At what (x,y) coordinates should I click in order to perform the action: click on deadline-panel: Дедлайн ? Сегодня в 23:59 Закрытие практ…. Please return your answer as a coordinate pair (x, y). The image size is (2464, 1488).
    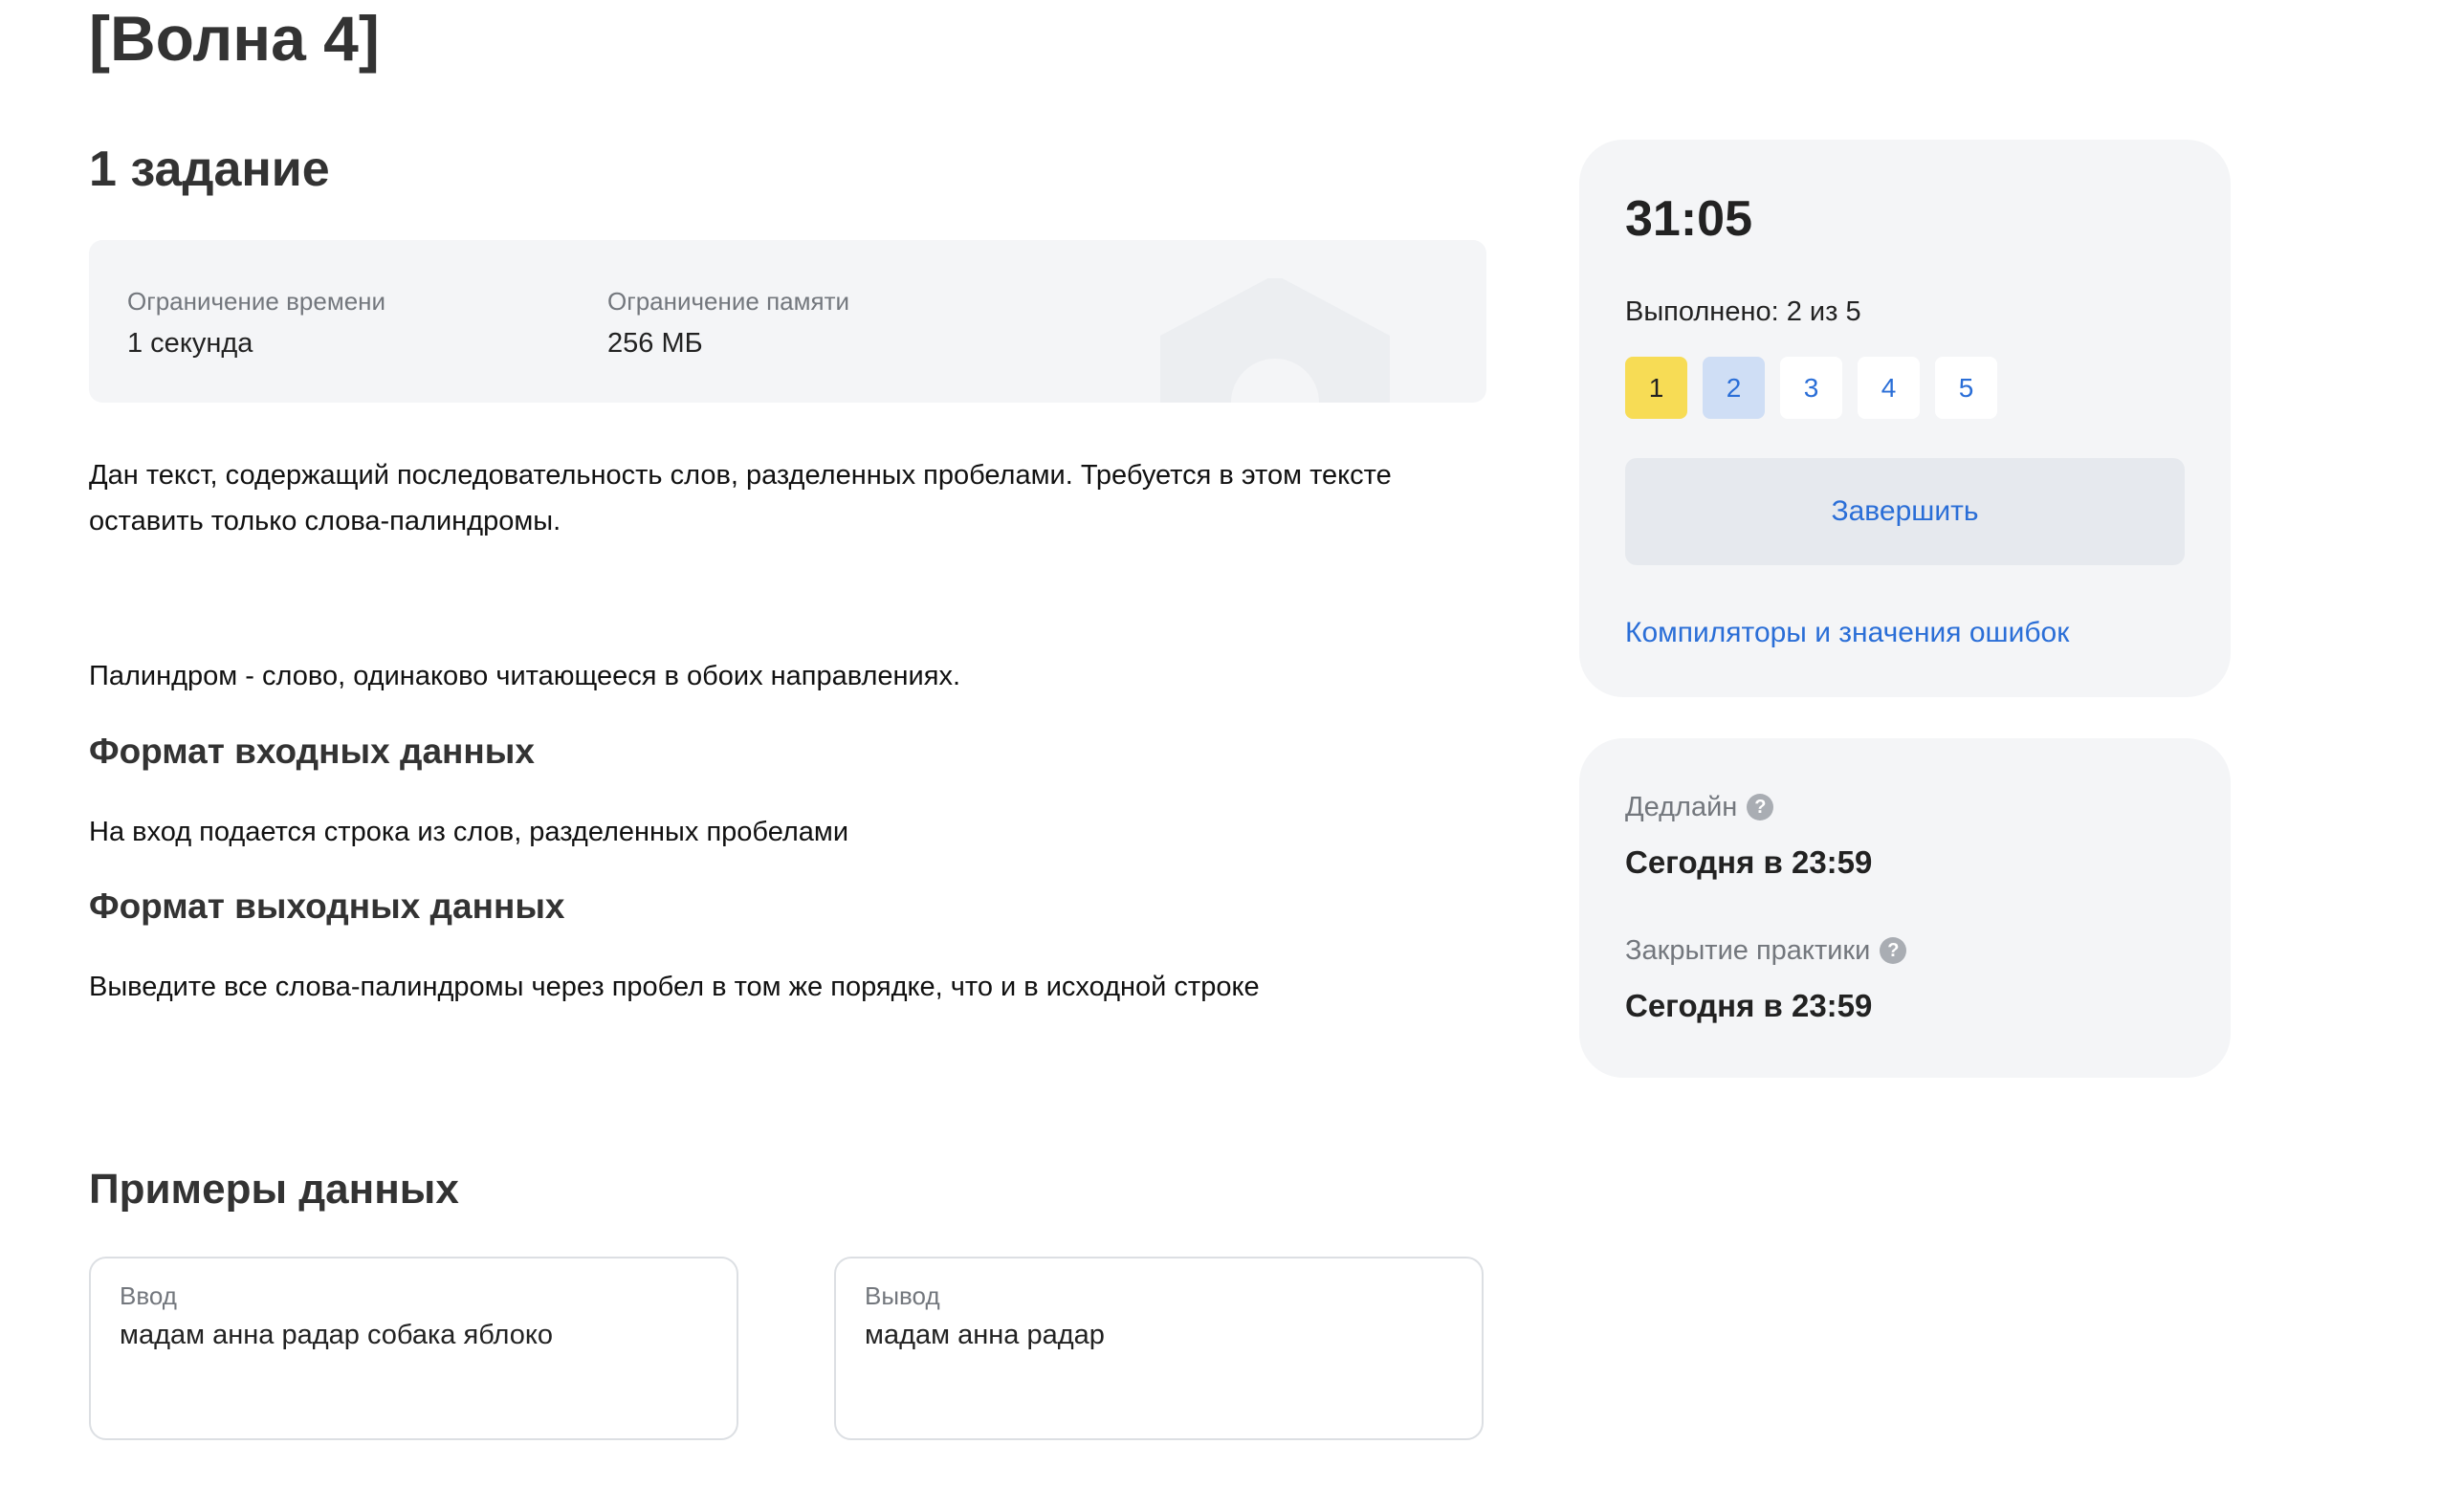
    Looking at the image, I should click on (1905, 908).